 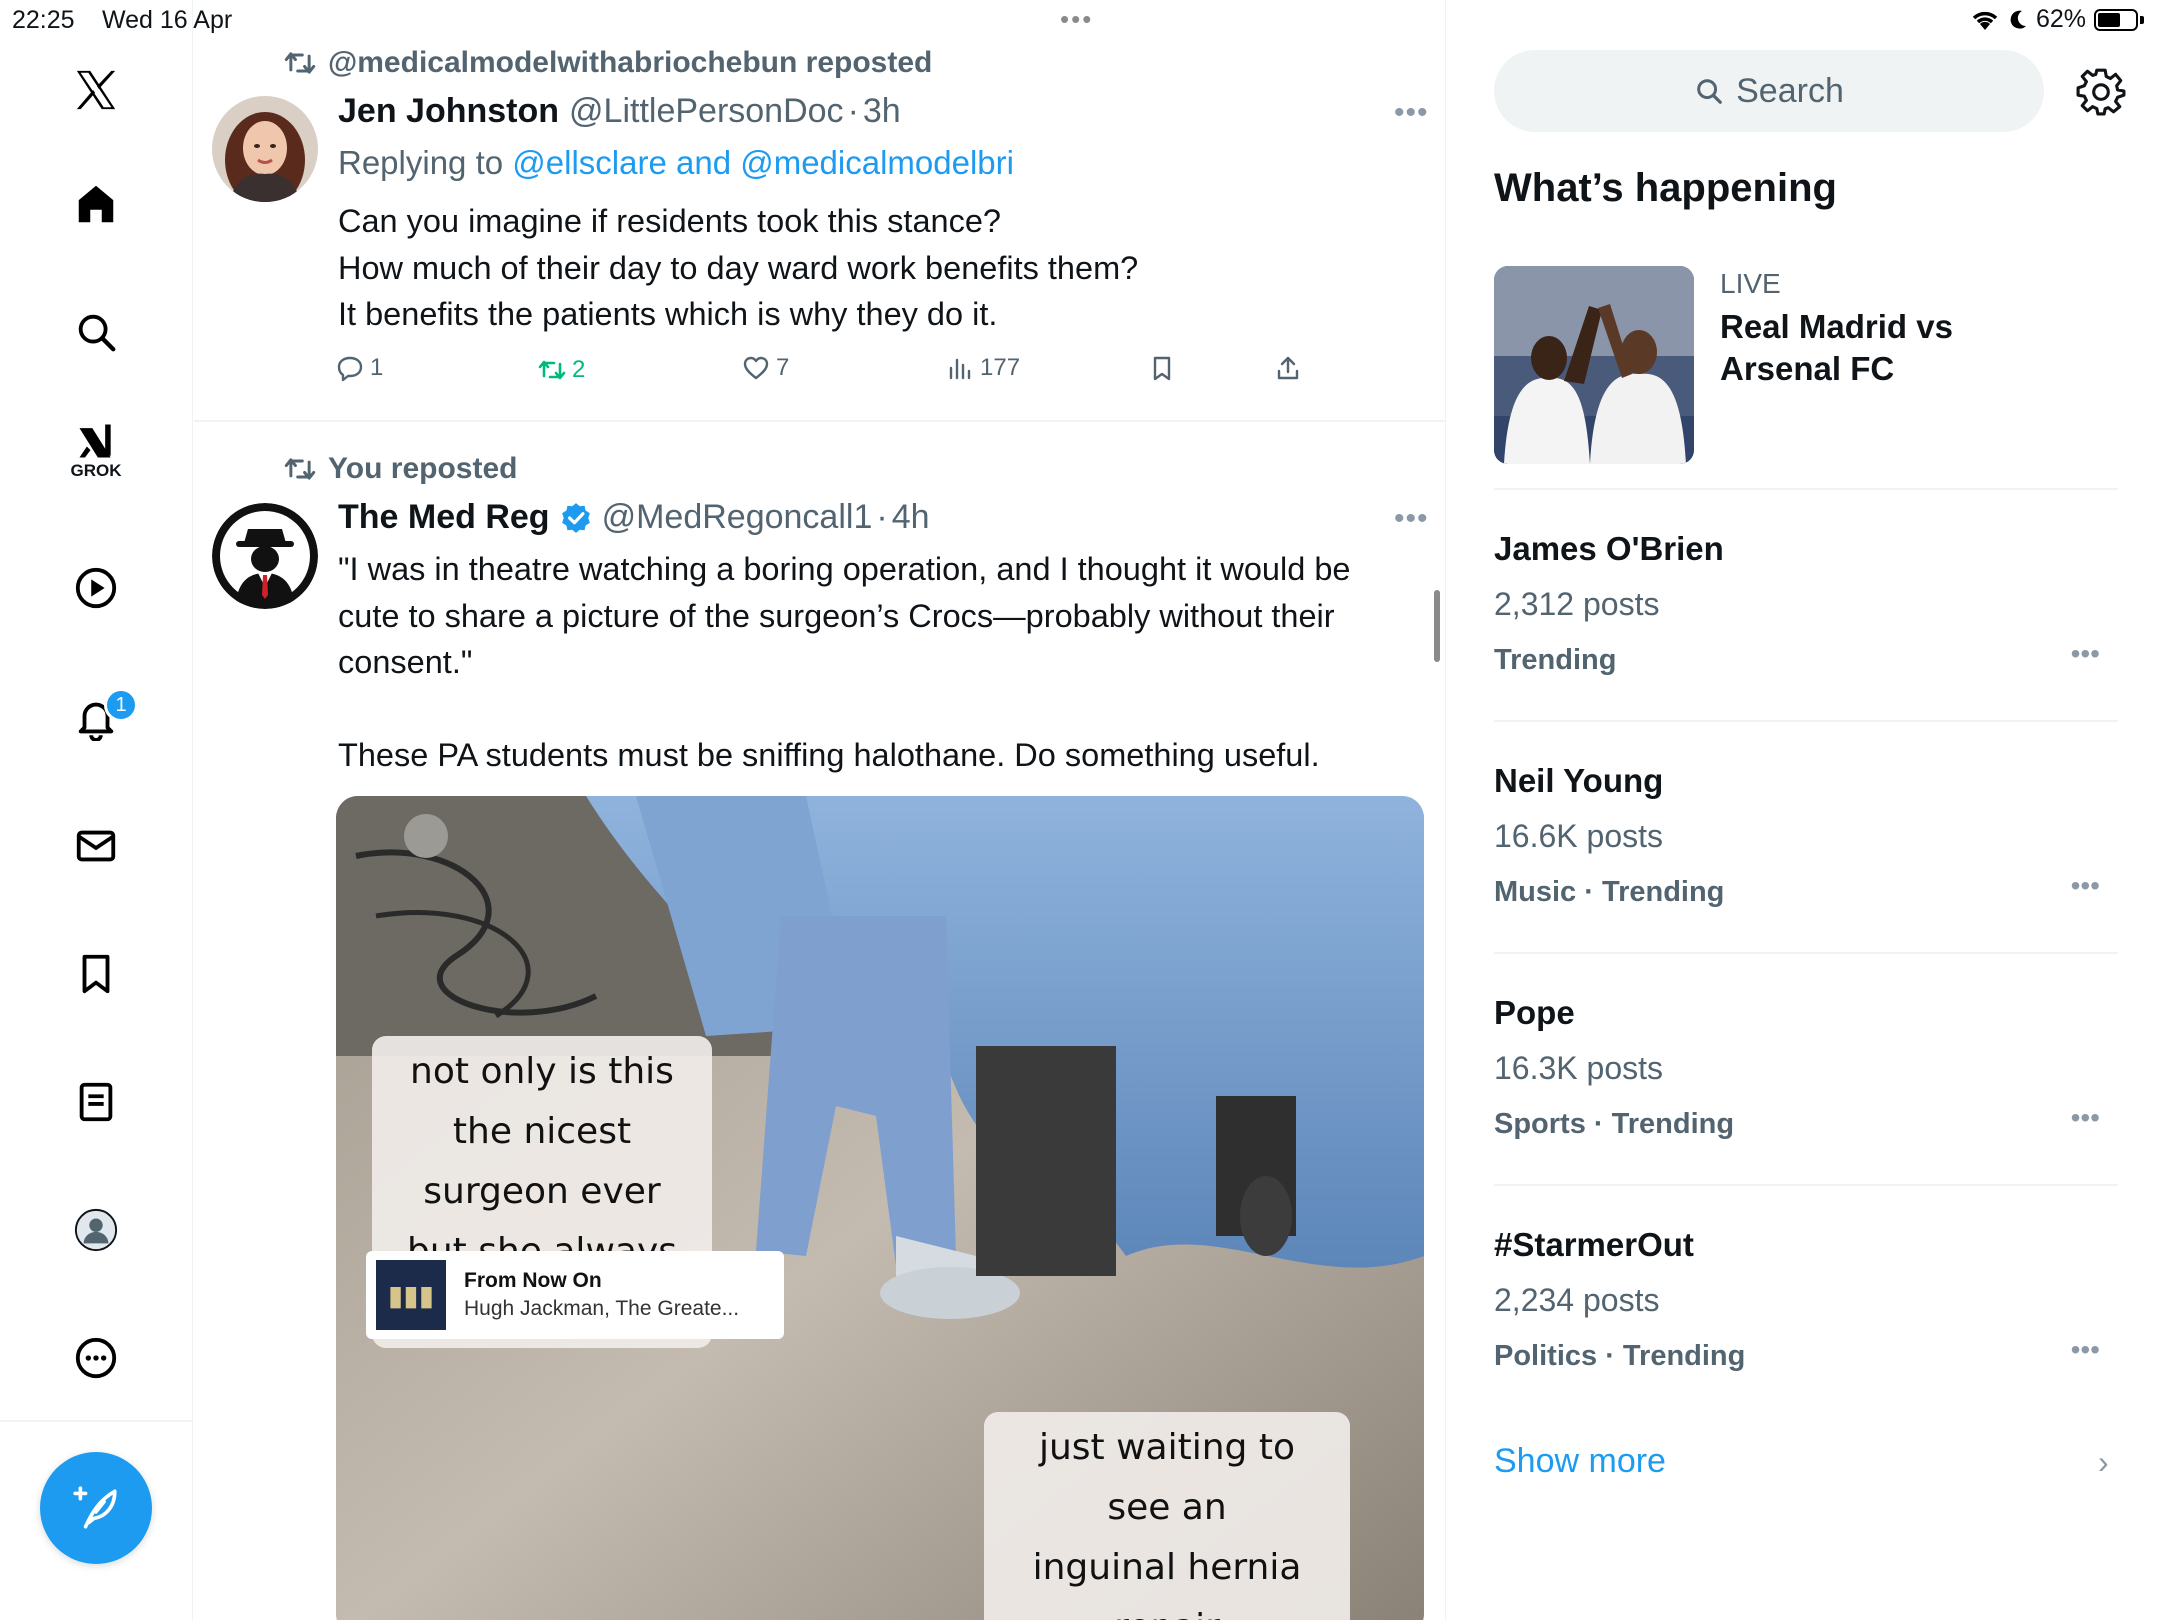 I want to click on views-count: 177, so click(x=1000, y=367).